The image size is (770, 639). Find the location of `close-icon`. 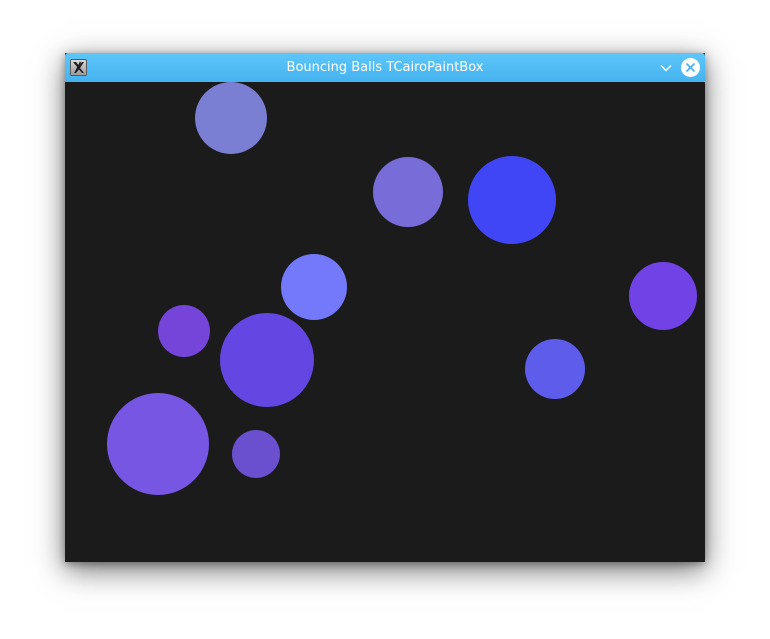

close-icon is located at coordinates (690, 67).